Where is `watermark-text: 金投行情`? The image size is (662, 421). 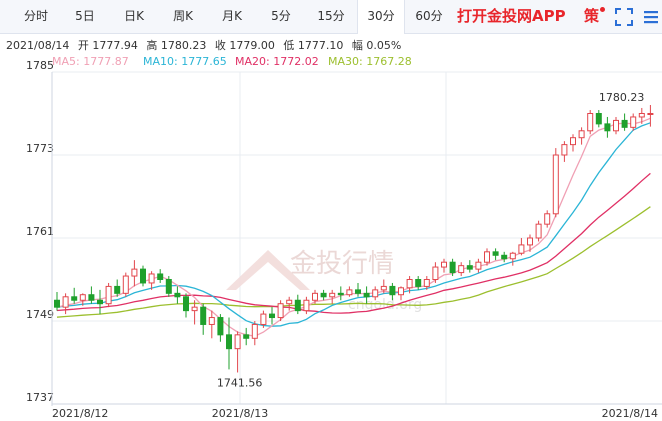 watermark-text: 金投行情 is located at coordinates (342, 264).